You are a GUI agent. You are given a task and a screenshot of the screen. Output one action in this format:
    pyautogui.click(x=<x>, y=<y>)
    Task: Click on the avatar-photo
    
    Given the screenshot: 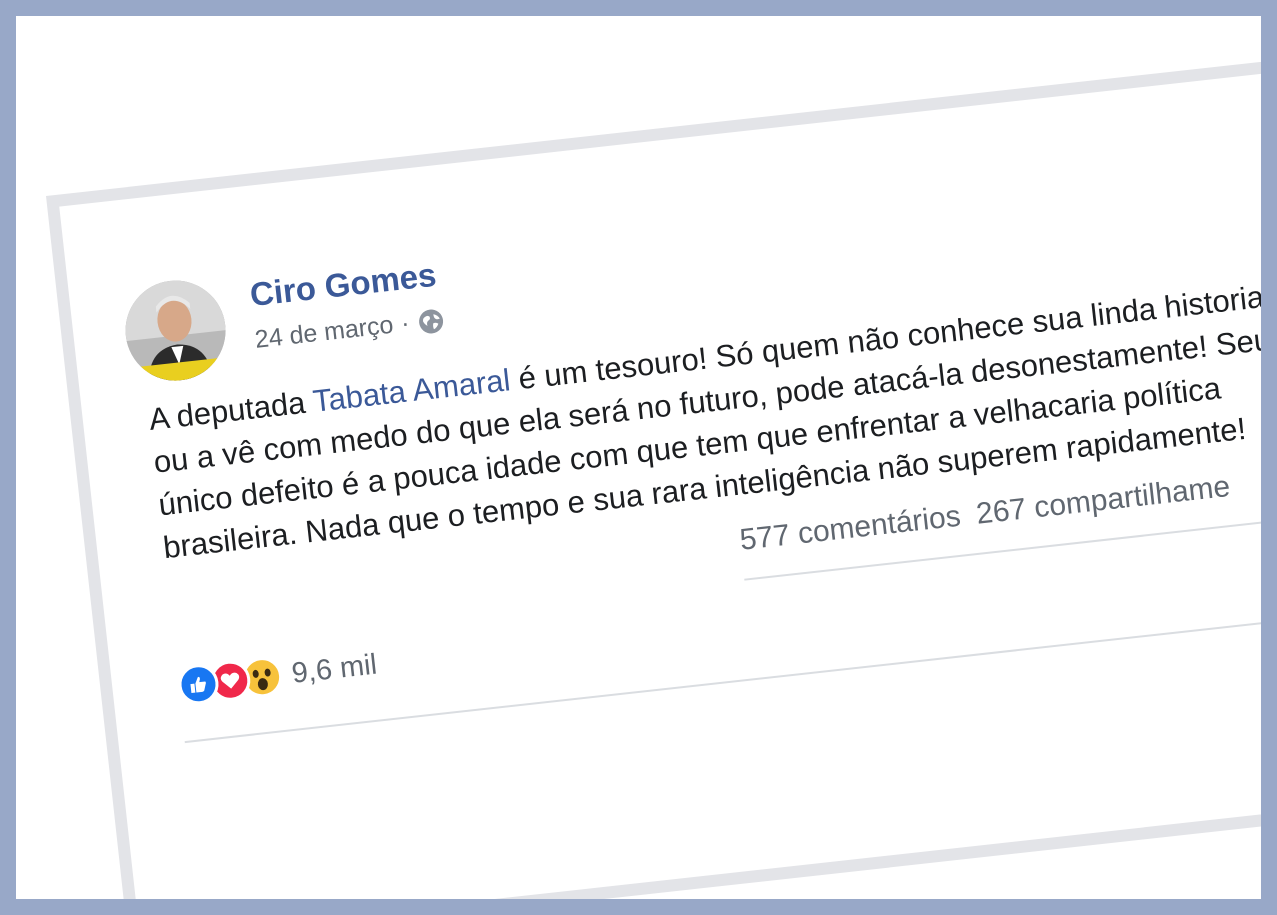 What is the action you would take?
    pyautogui.click(x=175, y=330)
    